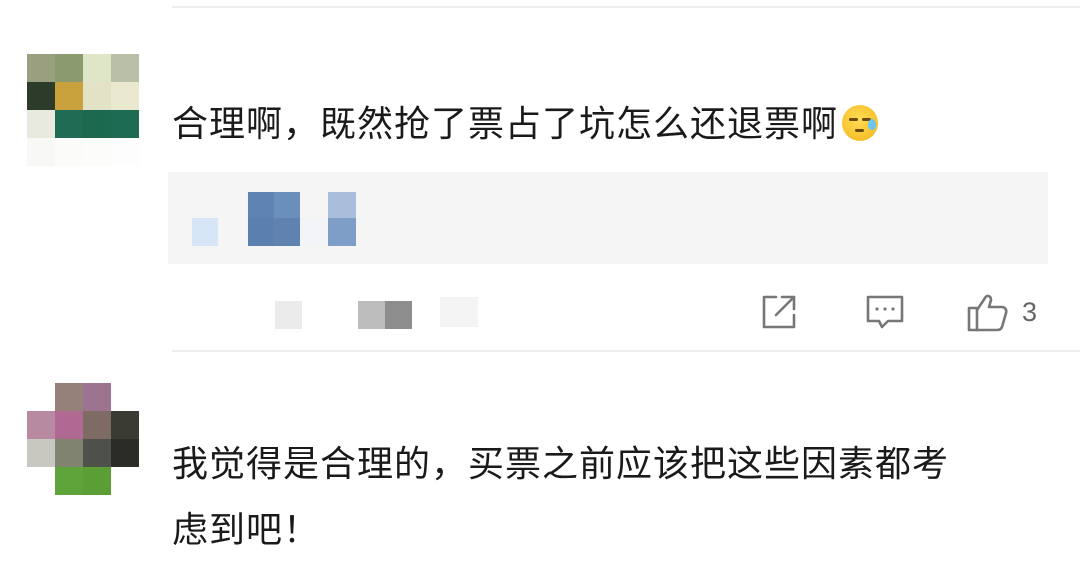 The image size is (1080, 568). I want to click on sweat-smile-emoji-icon, so click(860, 123).